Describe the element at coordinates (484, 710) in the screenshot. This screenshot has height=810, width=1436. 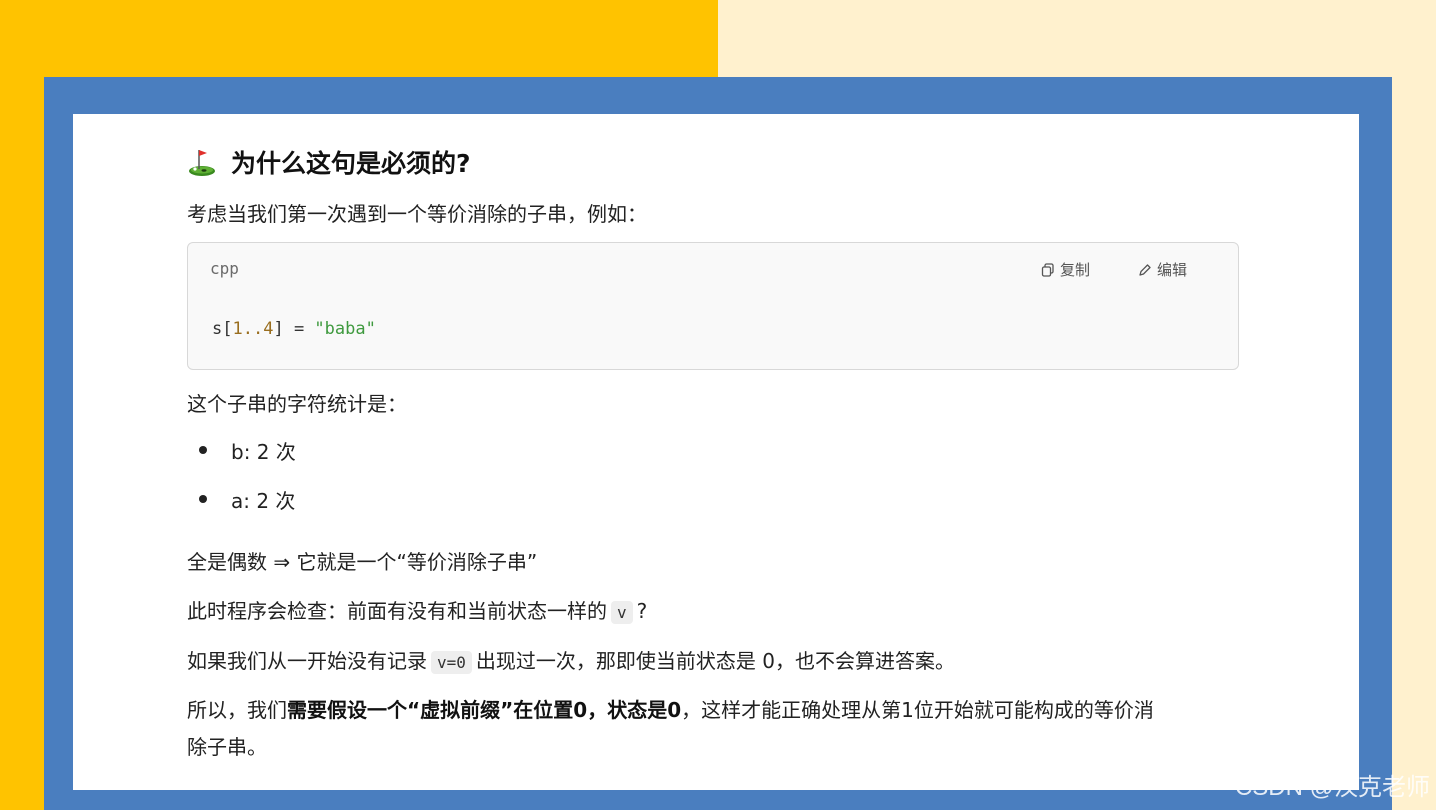
I see `conclusion-bold: 需要假设一个“虚拟前缀”在位置0，状态是0` at that location.